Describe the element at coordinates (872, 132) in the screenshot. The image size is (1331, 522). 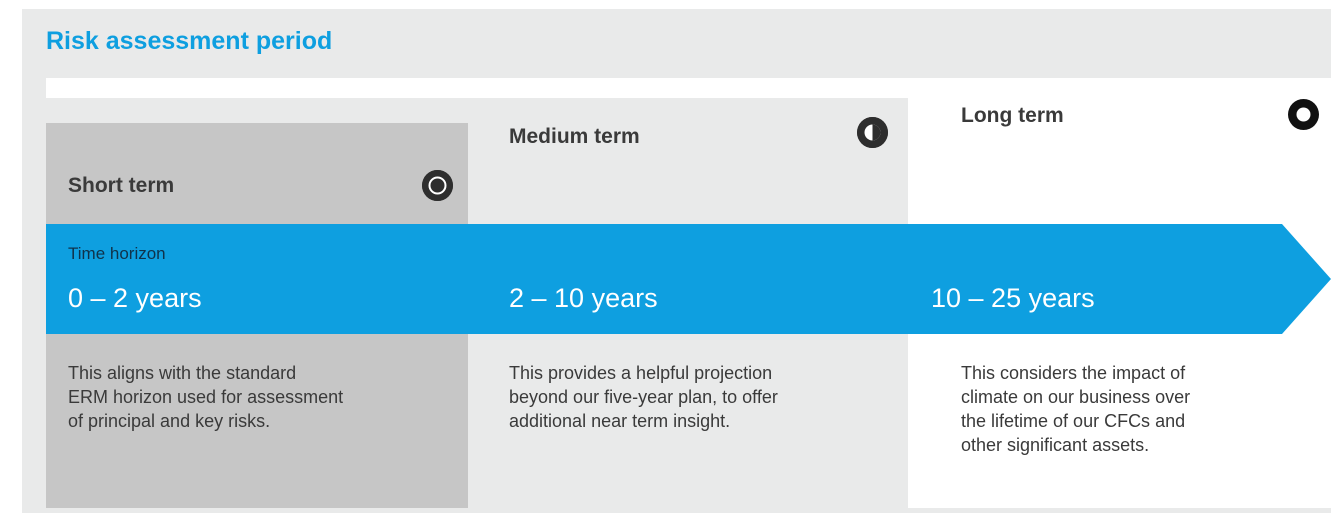
I see `half-filled-circle-icon` at that location.